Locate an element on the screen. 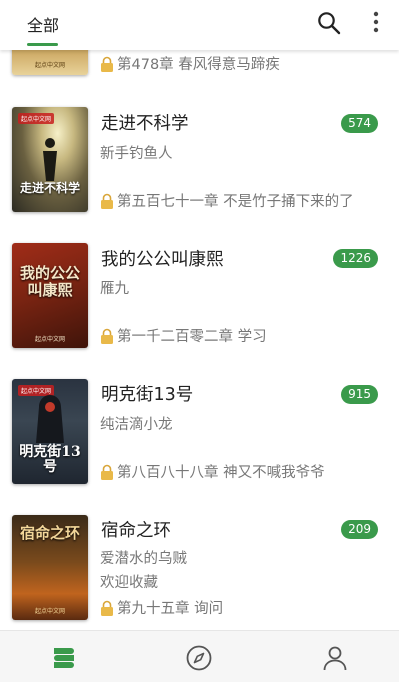 This screenshot has height=682, width=399. cover-title: 我的公公叫康熙 is located at coordinates (49, 281).